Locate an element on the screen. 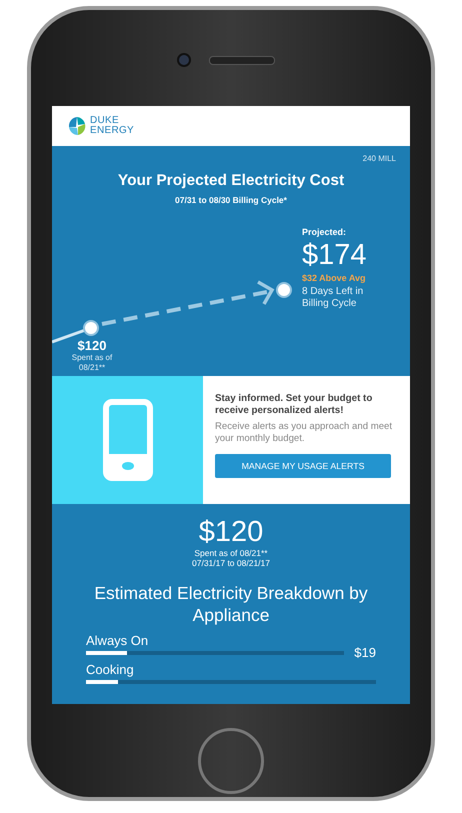 The width and height of the screenshot is (462, 813). appliance-name: Cooking is located at coordinates (110, 670).